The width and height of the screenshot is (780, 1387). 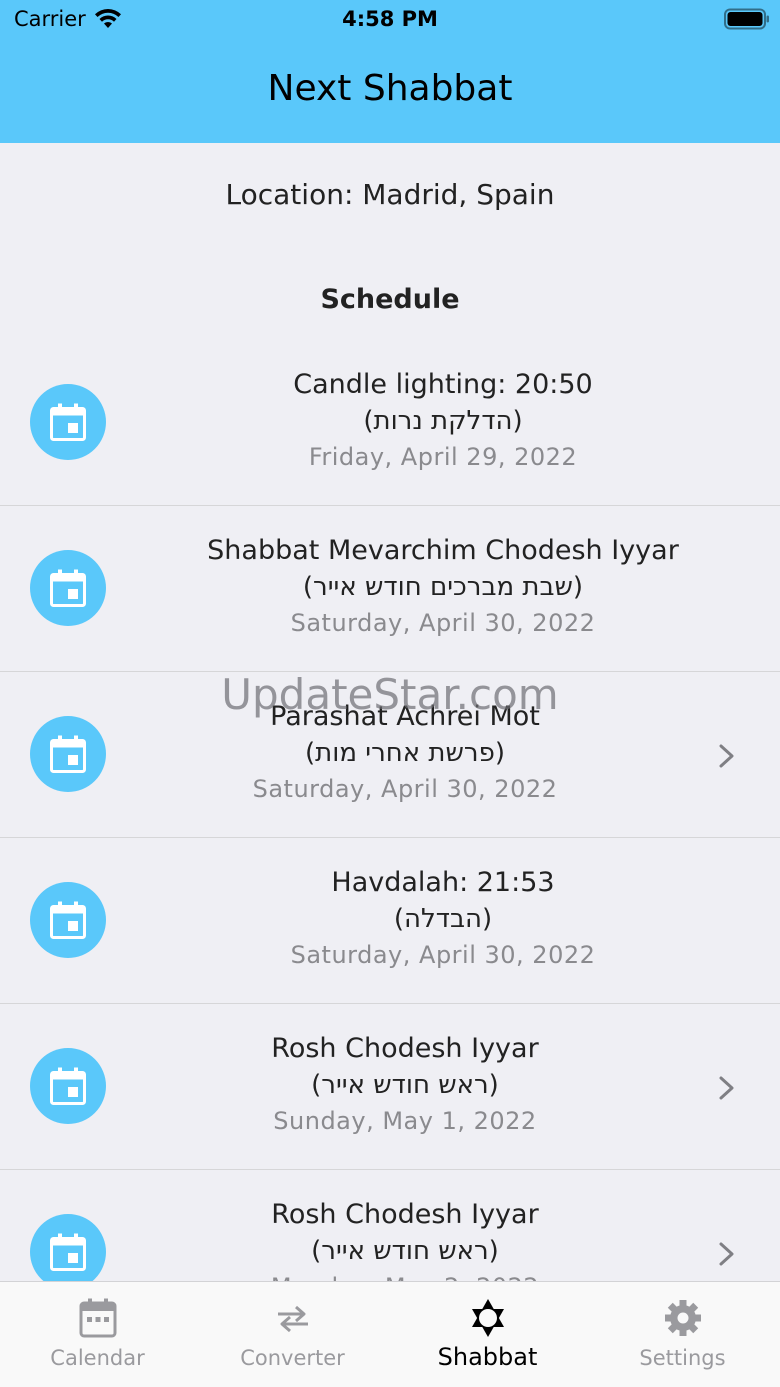 I want to click on status-time: 4:58 PM, so click(x=390, y=19).